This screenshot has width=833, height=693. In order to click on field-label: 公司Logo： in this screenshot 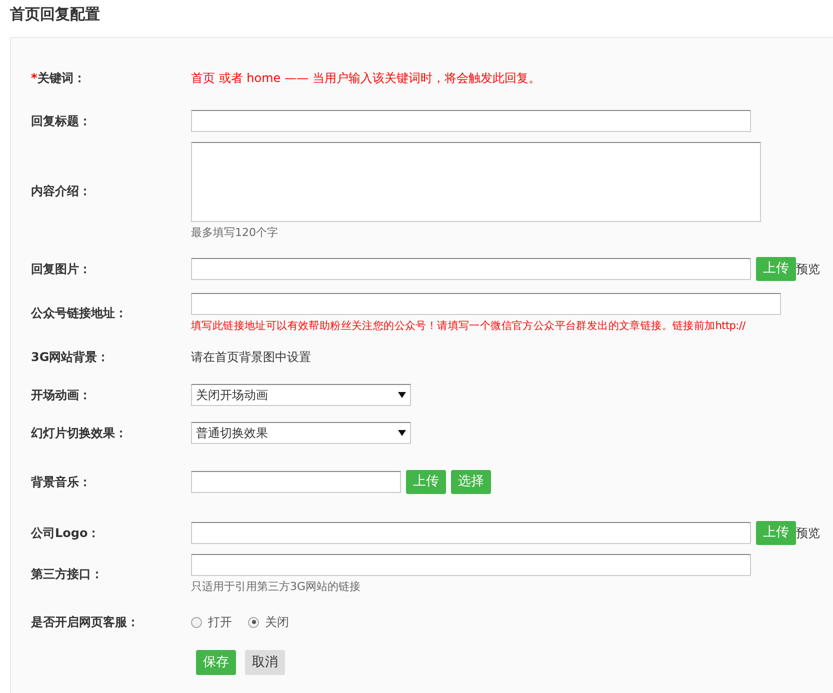, I will do `click(65, 533)`.